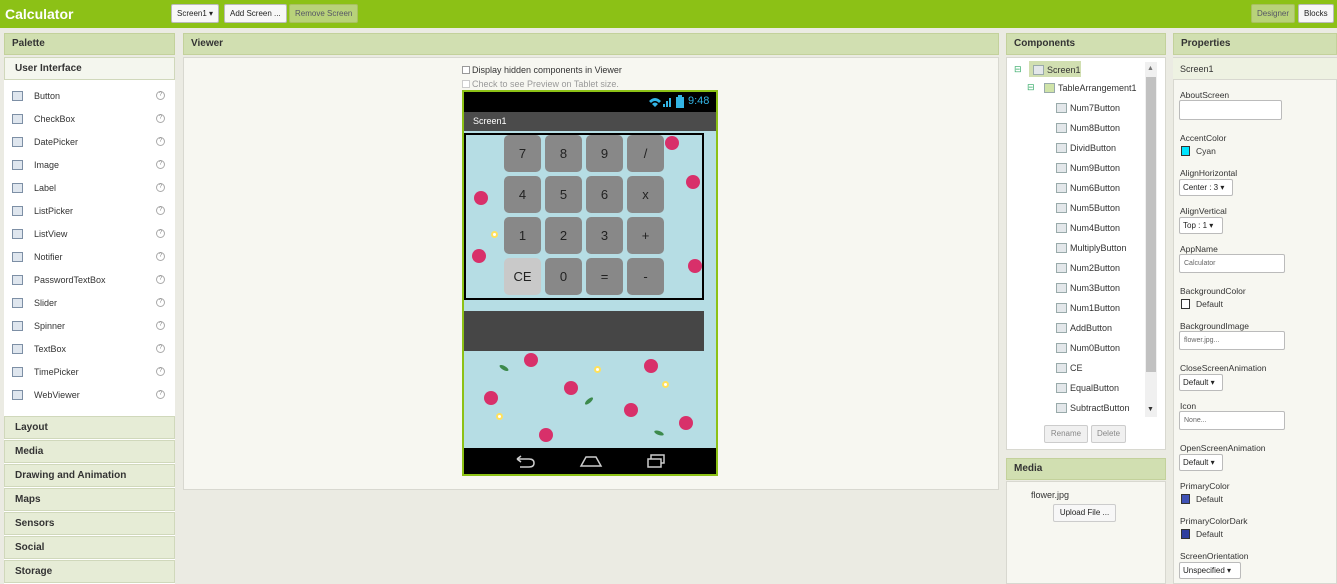  Describe the element at coordinates (87, 303) in the screenshot. I see `palette-item-slider: Slider?` at that location.